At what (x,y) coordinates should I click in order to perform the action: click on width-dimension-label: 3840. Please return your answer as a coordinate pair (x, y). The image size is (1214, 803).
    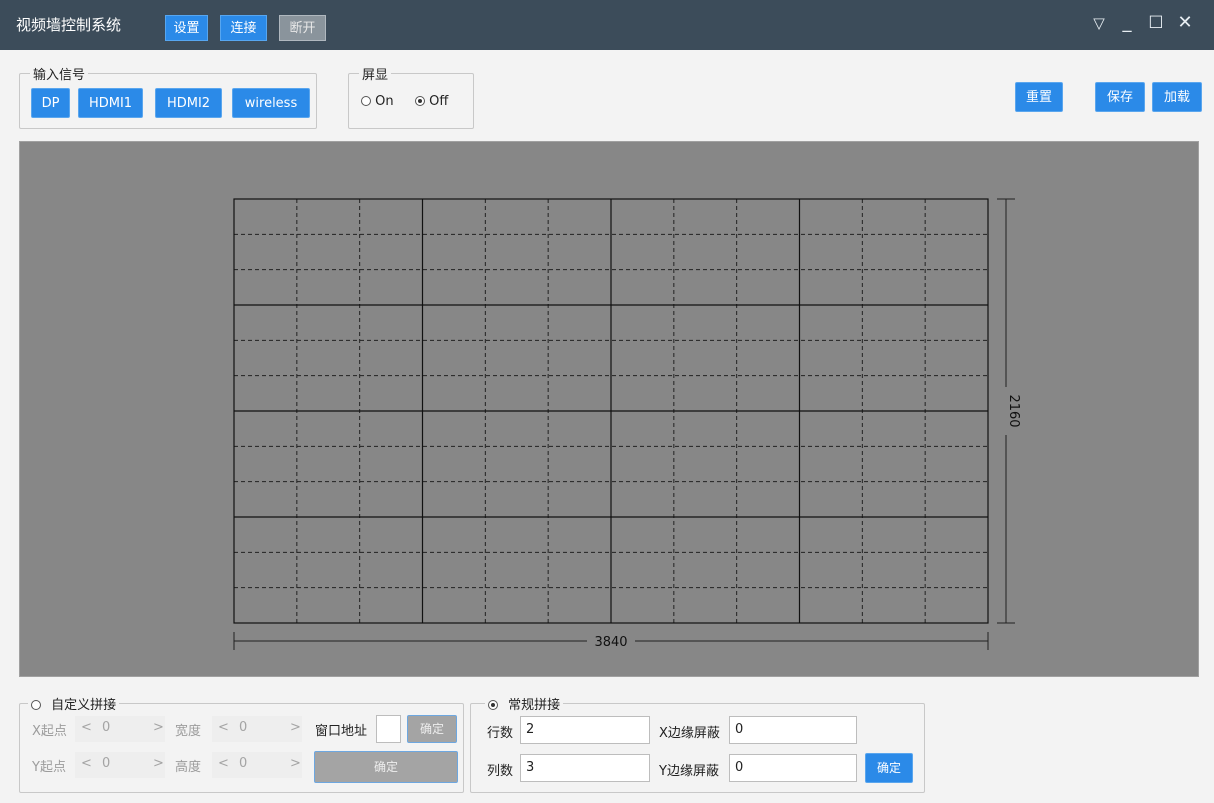
    Looking at the image, I should click on (610, 642).